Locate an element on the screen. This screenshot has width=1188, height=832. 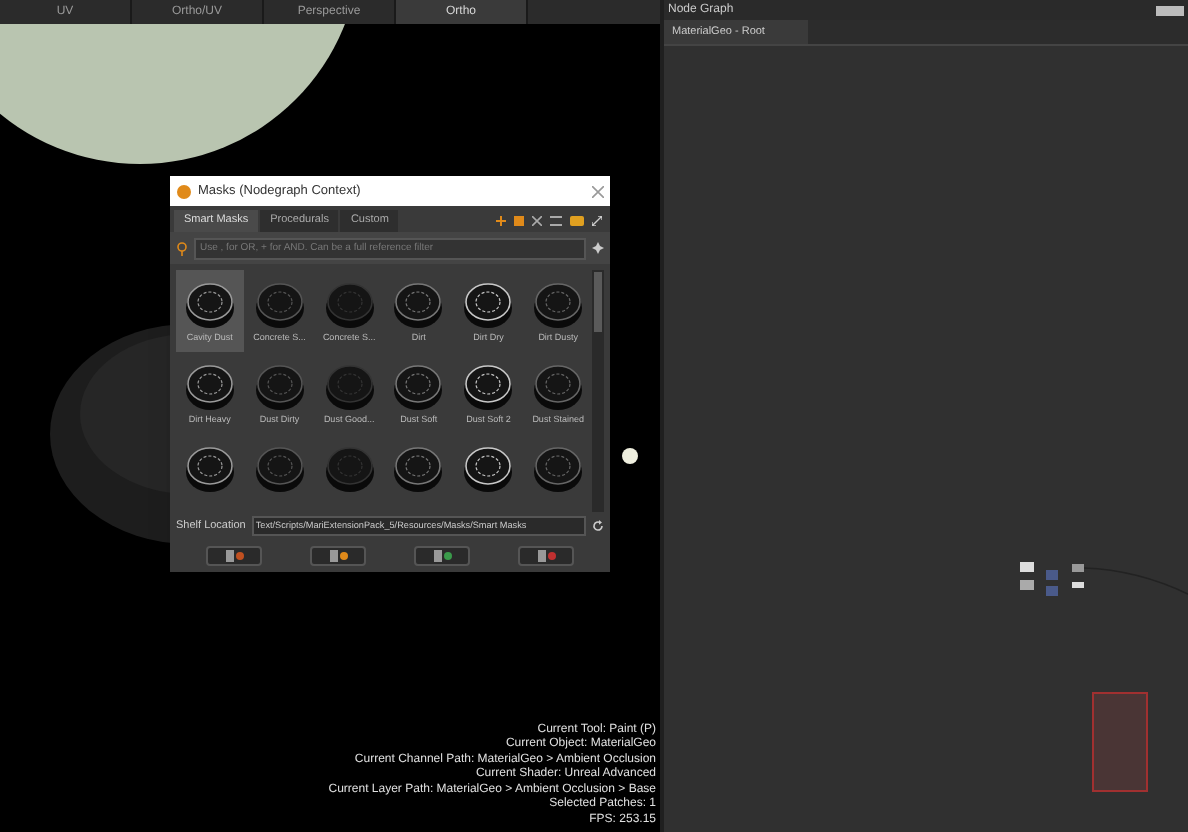
folder-icon is located at coordinates (577, 221).